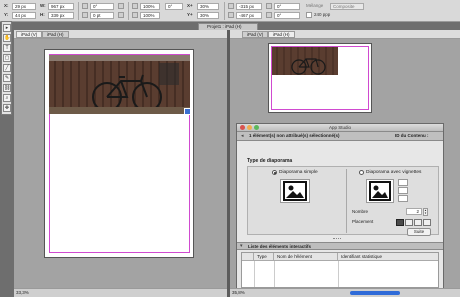  I want to click on offset-x-field: -315 px, so click(249, 6).